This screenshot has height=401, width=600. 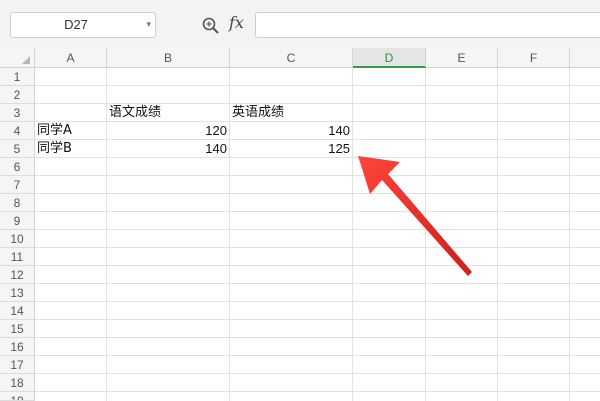 What do you see at coordinates (70, 149) in the screenshot?
I see `cell-a5: 同学B` at bounding box center [70, 149].